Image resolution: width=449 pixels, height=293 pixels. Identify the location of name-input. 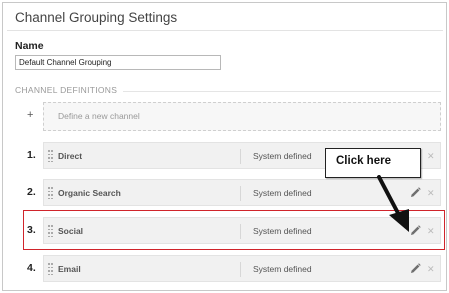
(118, 62).